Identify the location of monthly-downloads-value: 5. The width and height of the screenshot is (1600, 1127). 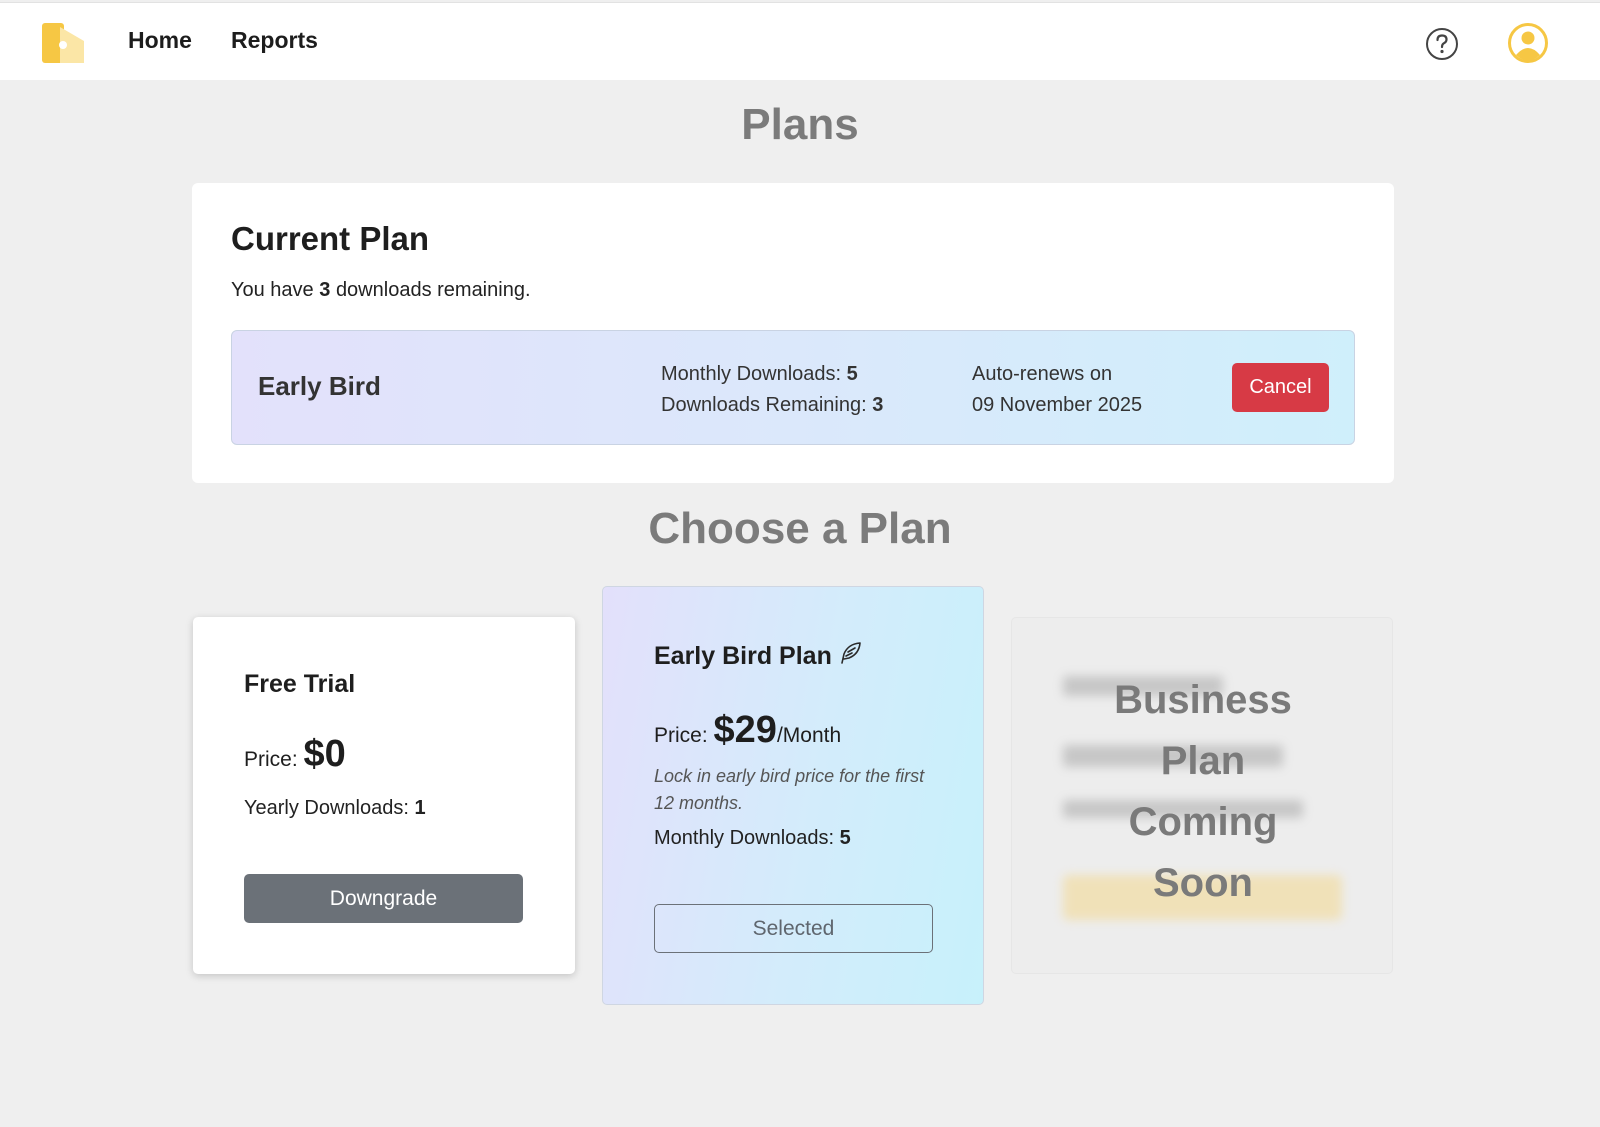
(852, 374).